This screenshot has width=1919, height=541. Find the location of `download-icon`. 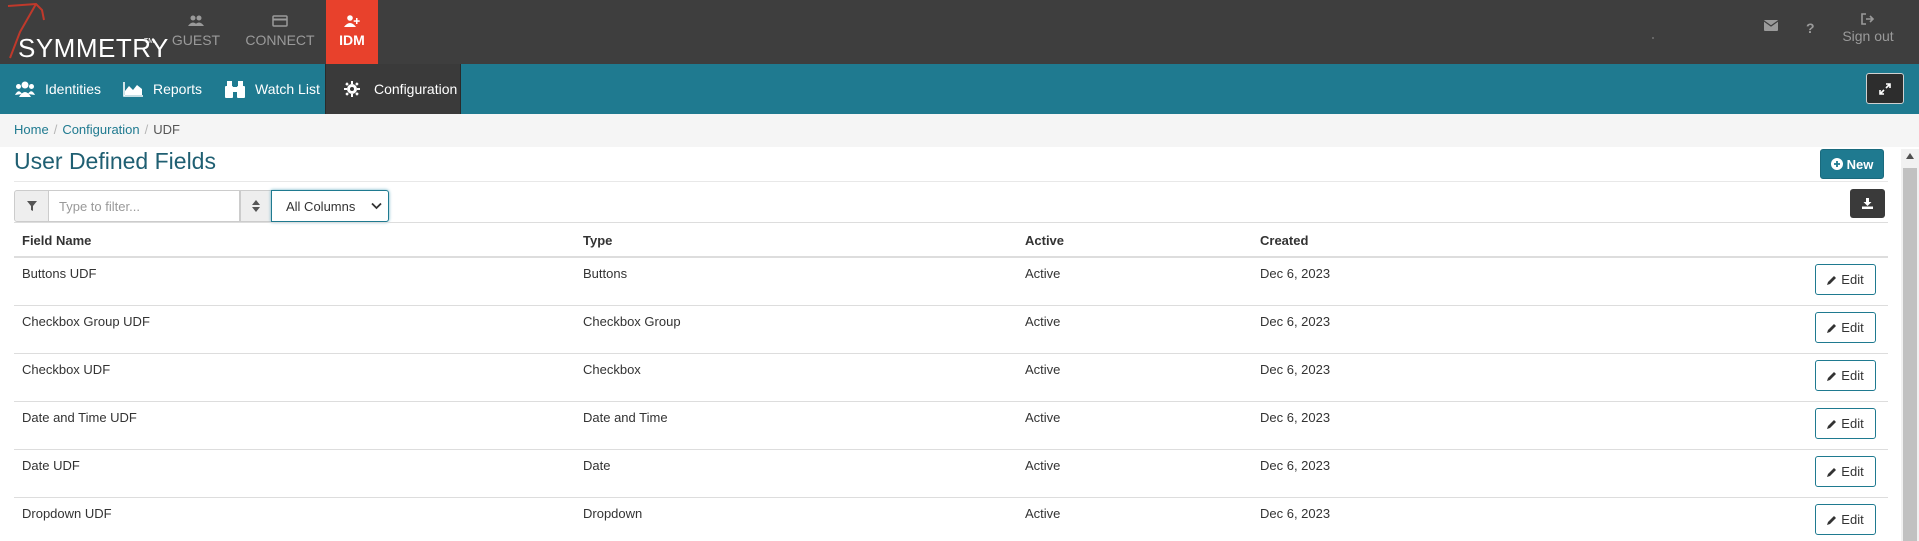

download-icon is located at coordinates (1867, 203).